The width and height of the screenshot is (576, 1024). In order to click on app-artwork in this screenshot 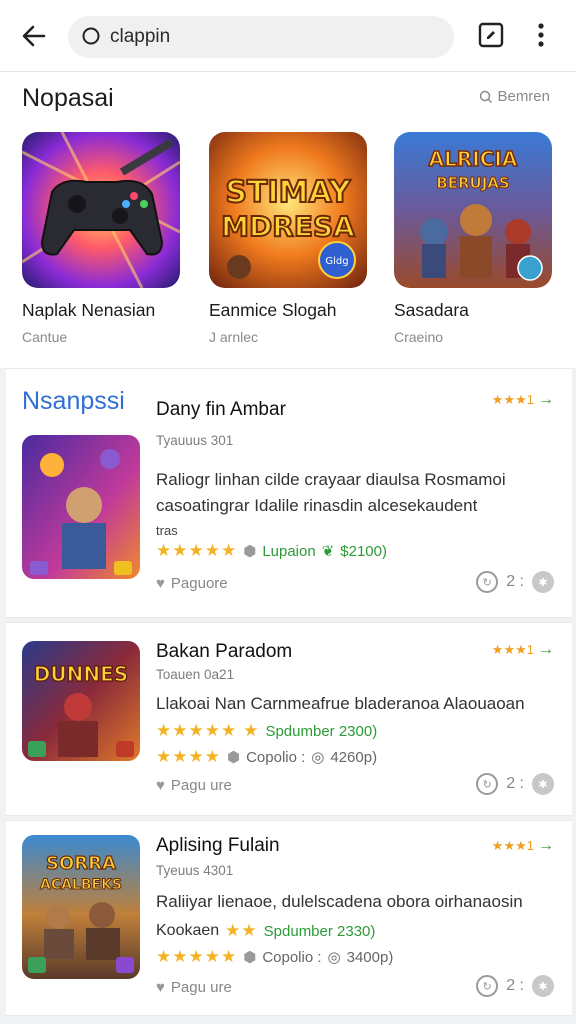, I will do `click(81, 507)`.